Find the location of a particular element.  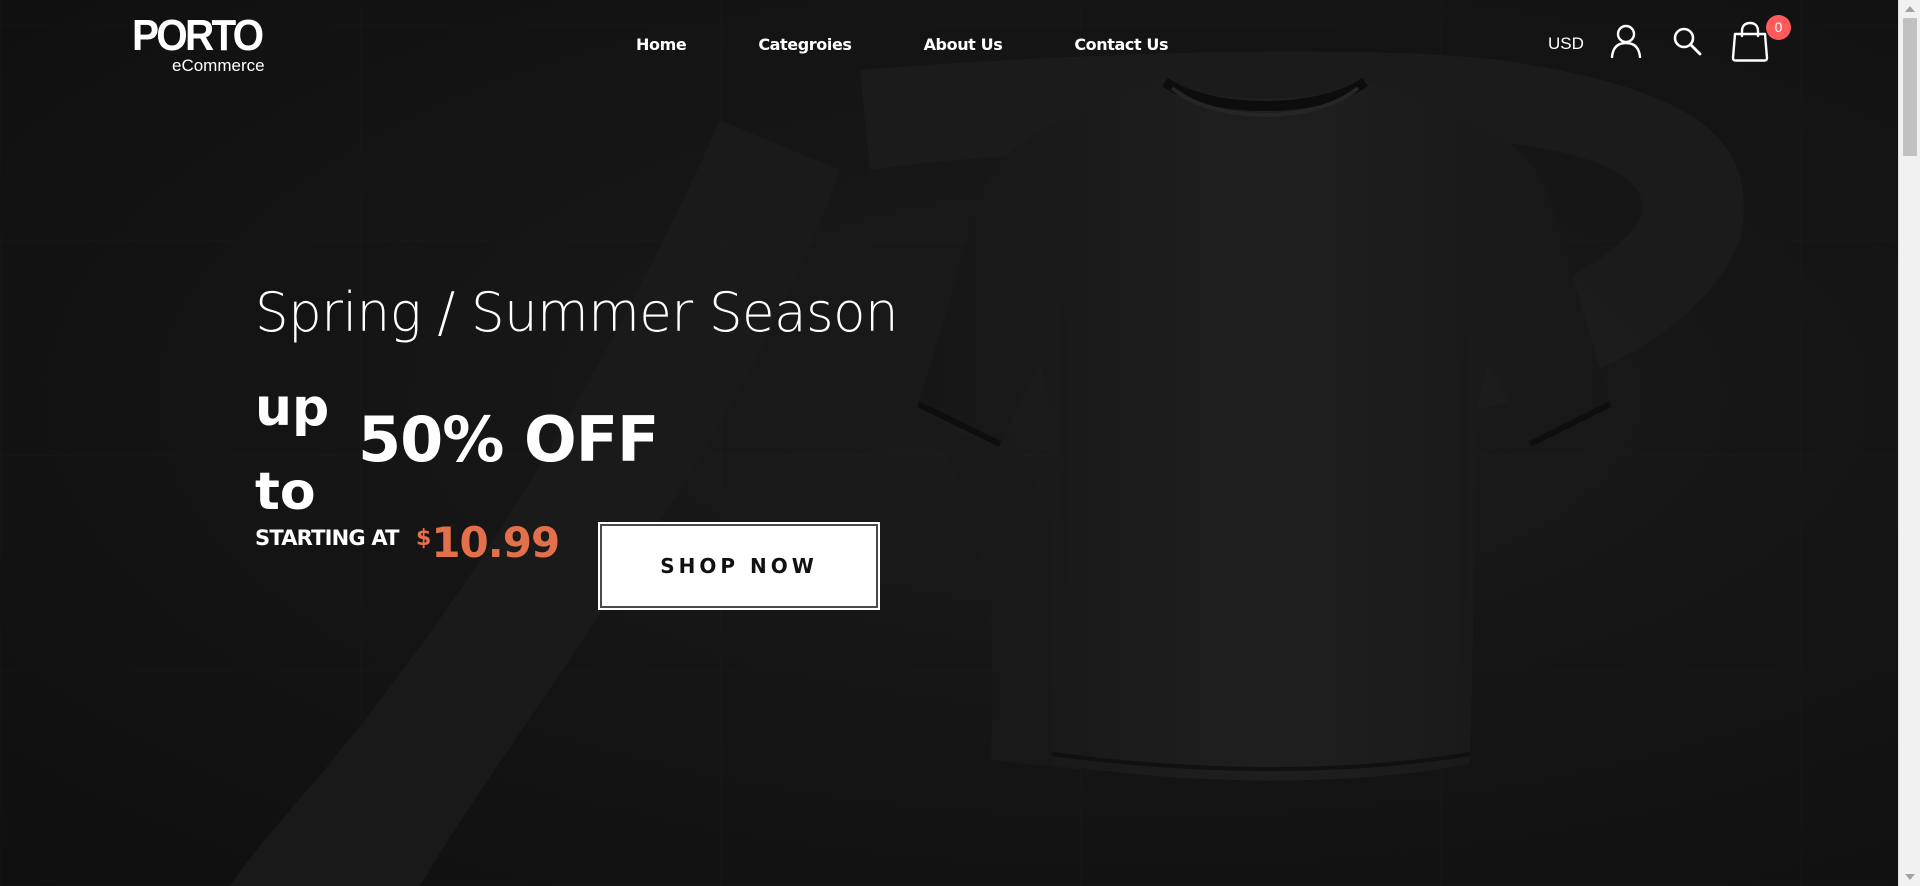

to-word: to is located at coordinates (285, 492).